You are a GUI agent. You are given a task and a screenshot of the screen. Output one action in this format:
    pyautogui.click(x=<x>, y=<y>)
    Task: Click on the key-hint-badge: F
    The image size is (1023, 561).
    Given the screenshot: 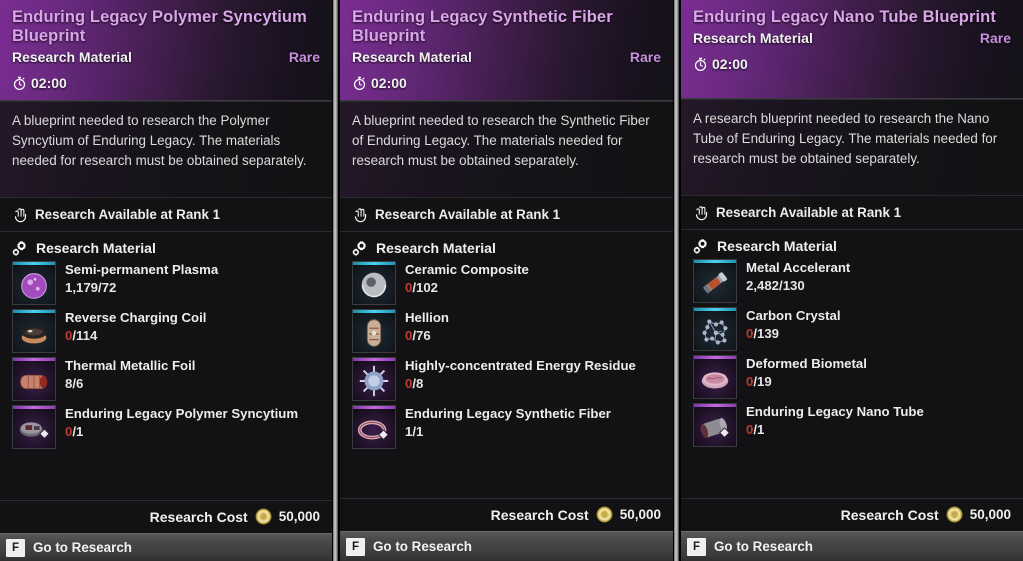 What is the action you would take?
    pyautogui.click(x=696, y=546)
    